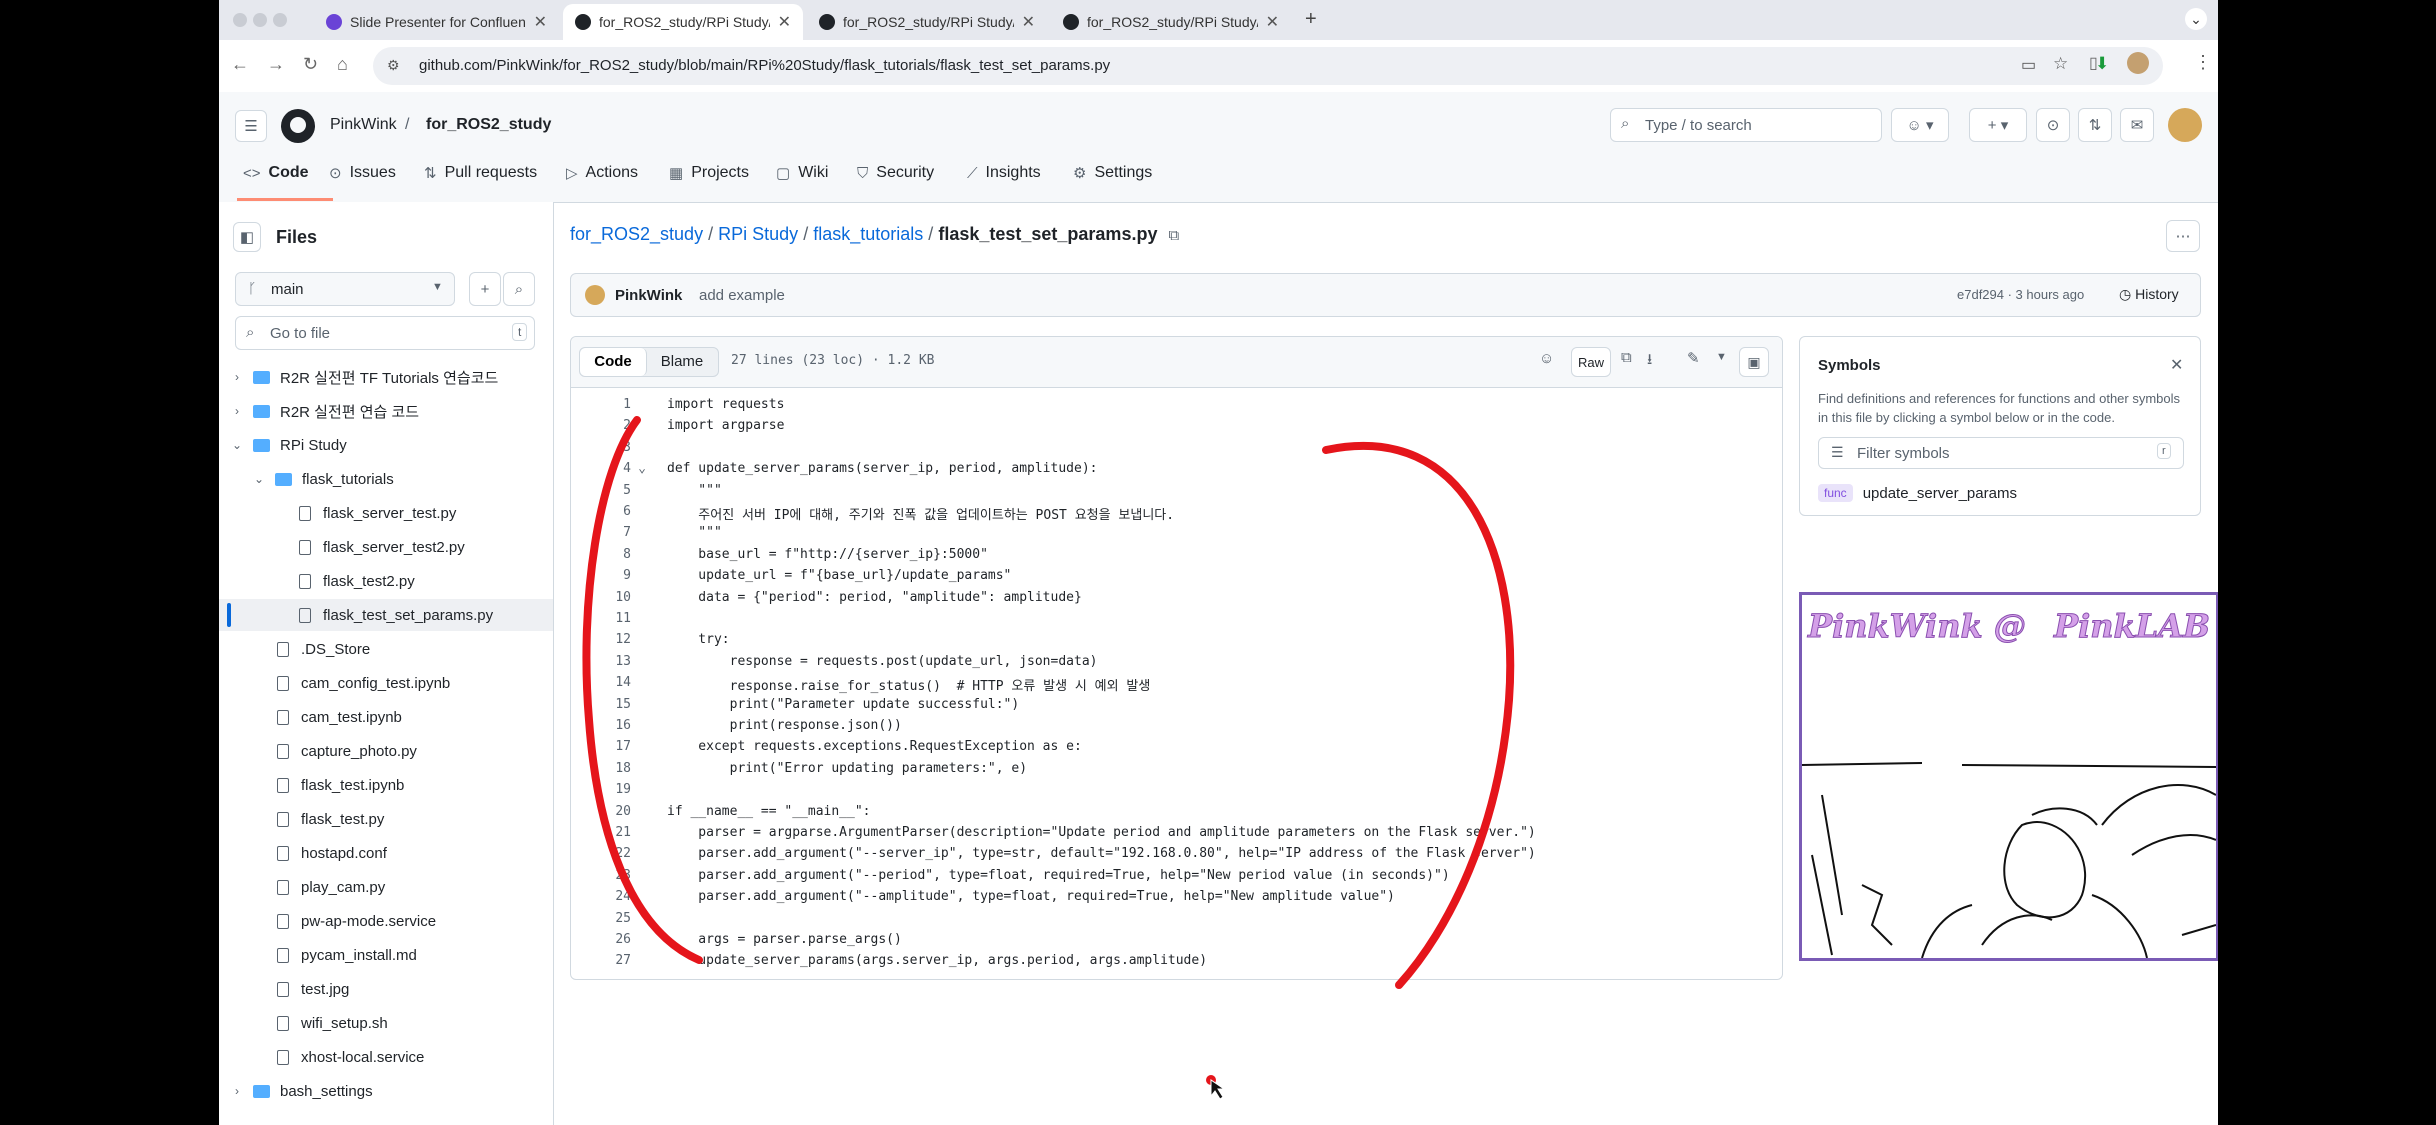  Describe the element at coordinates (601, 404) in the screenshot. I see `line-number: 1` at that location.